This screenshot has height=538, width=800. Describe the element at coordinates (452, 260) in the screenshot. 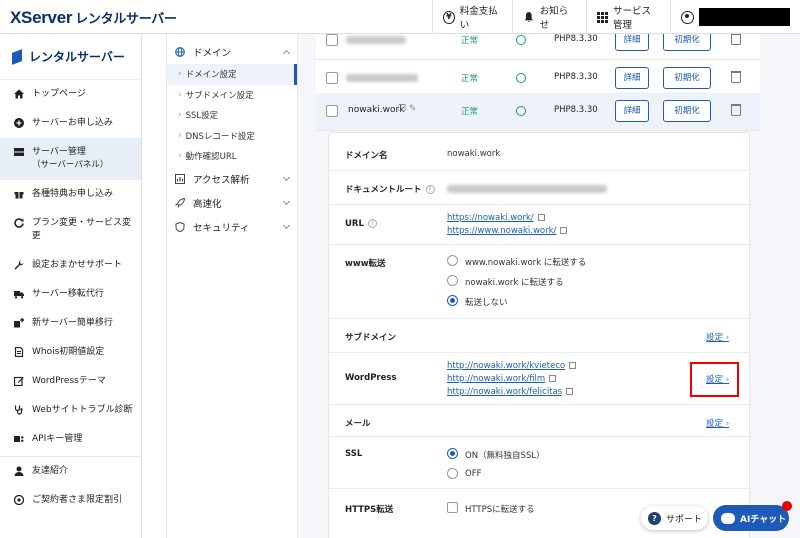

I see `www-radio-www` at that location.